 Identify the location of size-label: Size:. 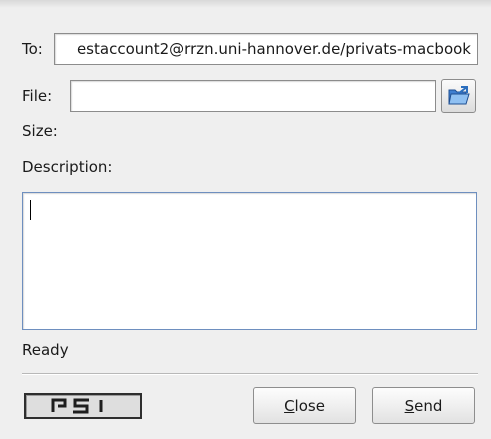
(40, 131).